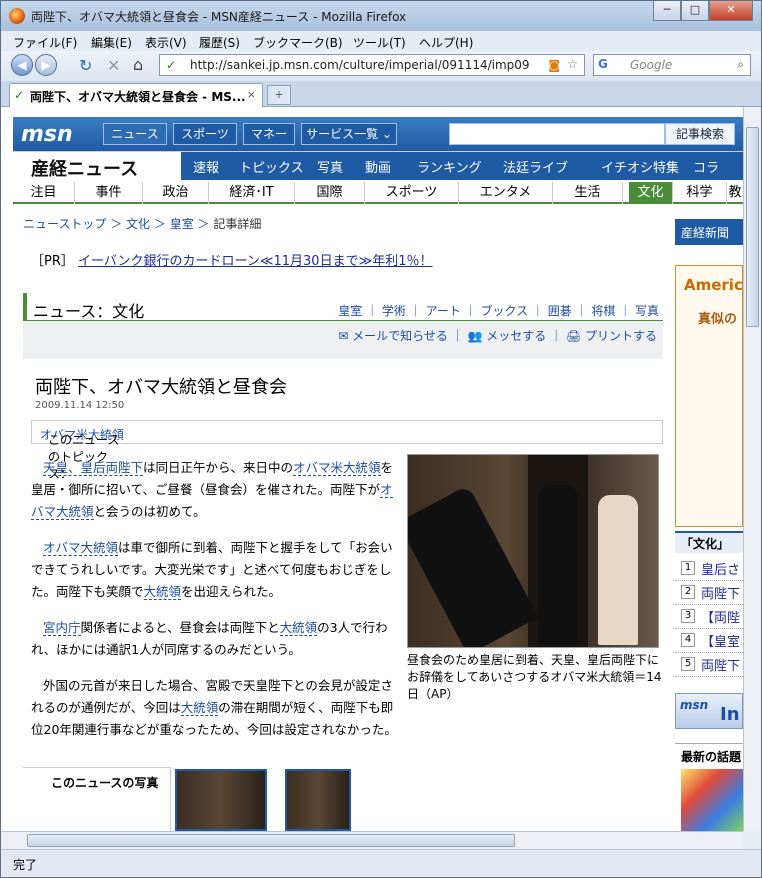 This screenshot has width=762, height=878. Describe the element at coordinates (378, 166) in the screenshot. I see `sankei-nav-item: 動画` at that location.